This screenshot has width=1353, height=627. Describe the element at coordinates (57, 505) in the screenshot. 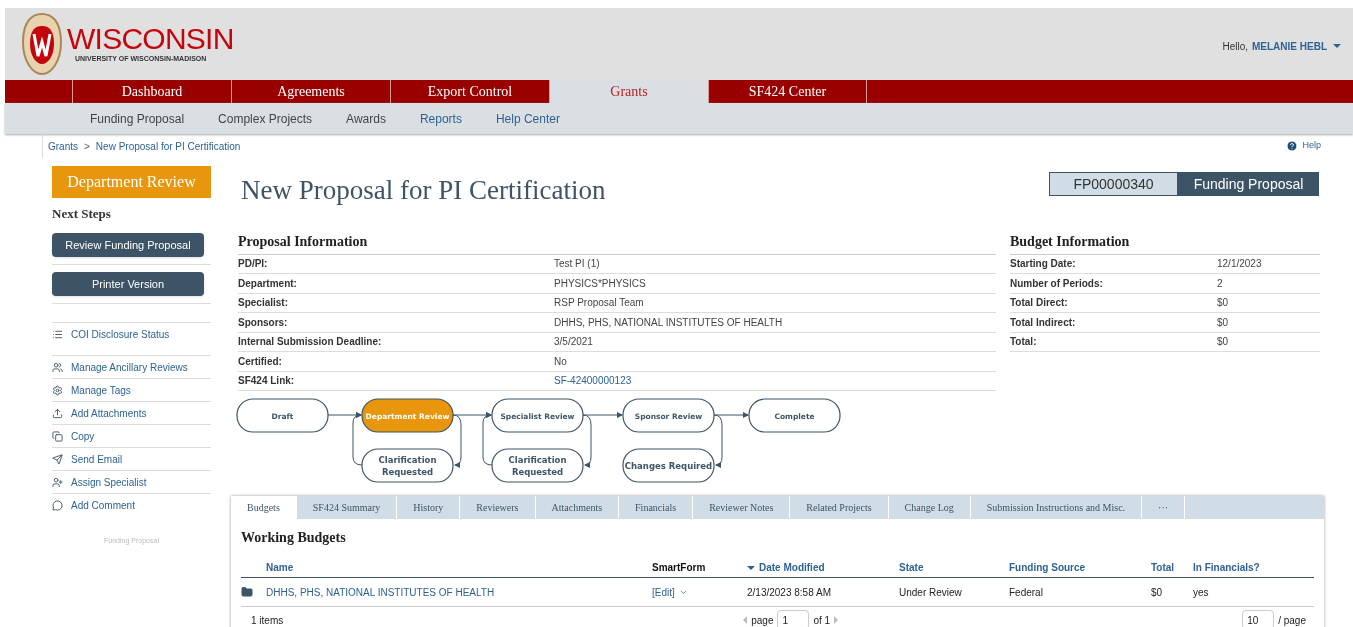

I see `comment-icon` at that location.